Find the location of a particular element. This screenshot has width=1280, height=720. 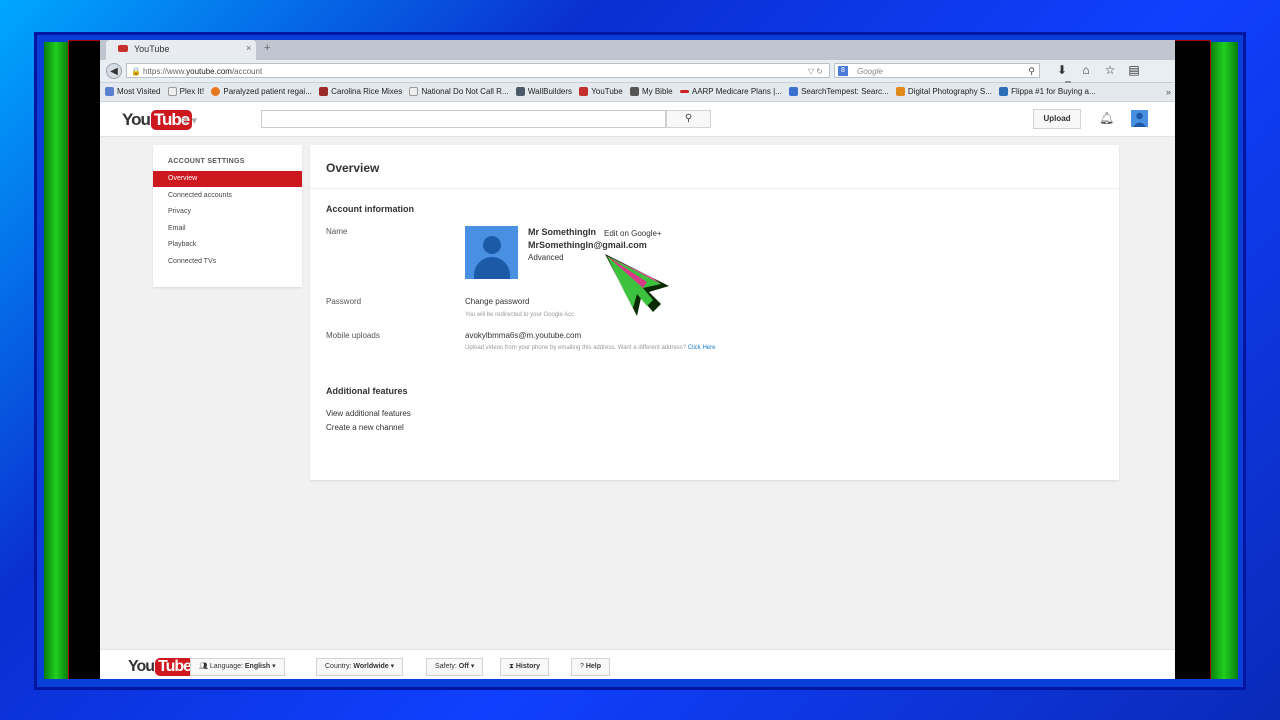

page-title: Overview is located at coordinates (353, 168).